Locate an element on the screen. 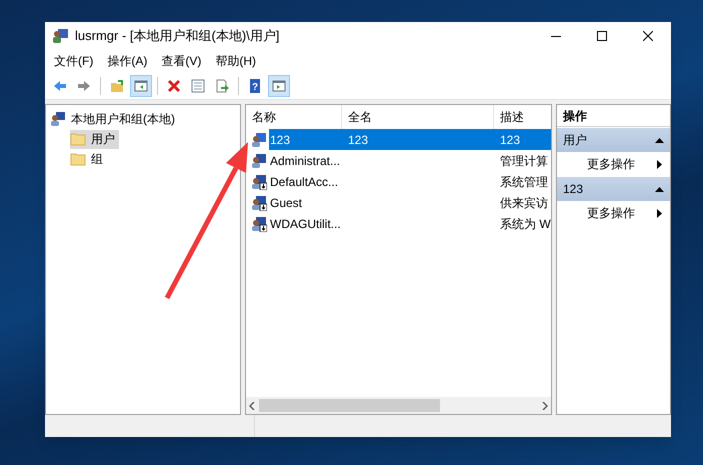  properties-icon is located at coordinates (198, 86).